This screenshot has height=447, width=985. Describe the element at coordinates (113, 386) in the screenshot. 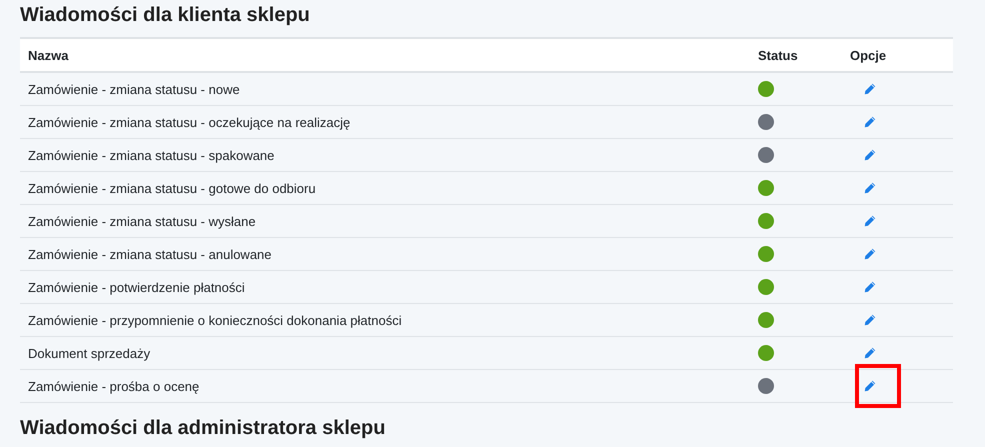

I see `message-name: Zamówienie - prośba o ocenę` at that location.